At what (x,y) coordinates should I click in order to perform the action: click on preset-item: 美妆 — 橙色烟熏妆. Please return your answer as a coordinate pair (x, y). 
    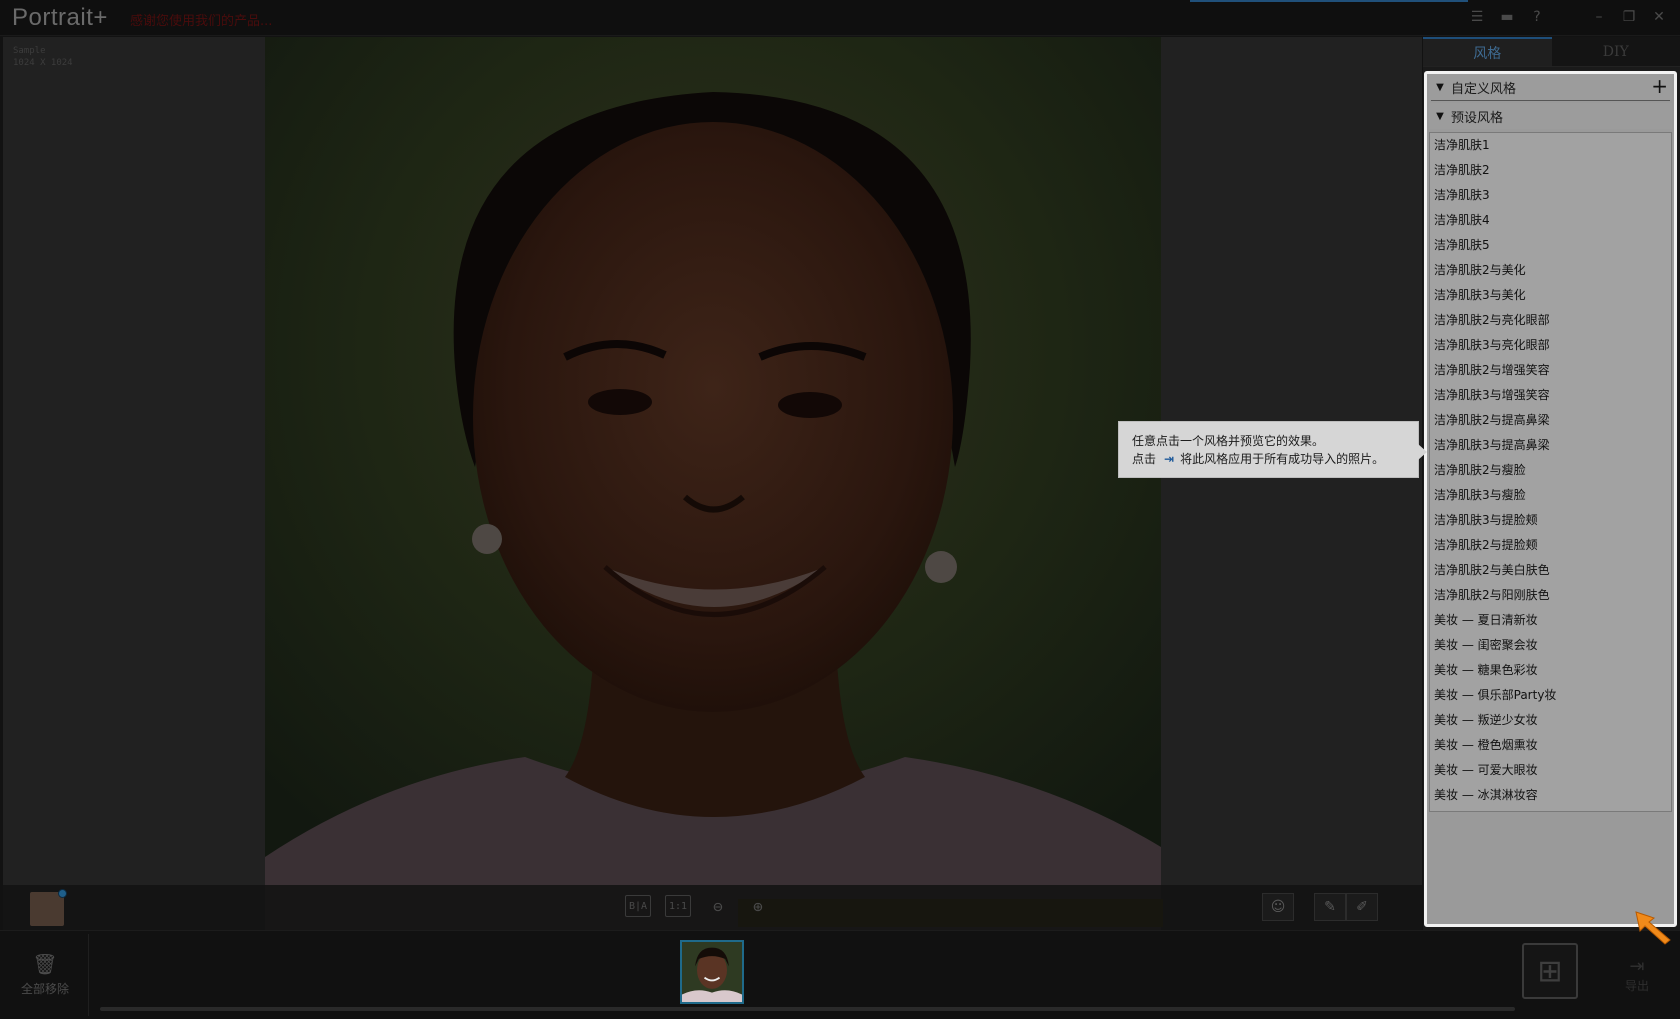
    Looking at the image, I should click on (1550, 745).